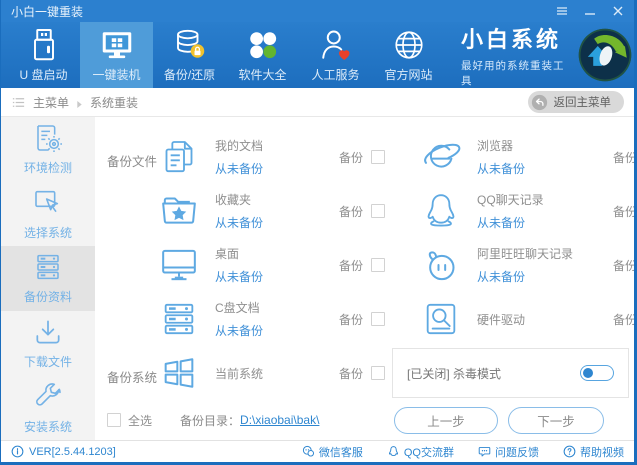 This screenshot has width=637, height=465. What do you see at coordinates (511, 39) in the screenshot?
I see `brand-title: 小白系统` at bounding box center [511, 39].